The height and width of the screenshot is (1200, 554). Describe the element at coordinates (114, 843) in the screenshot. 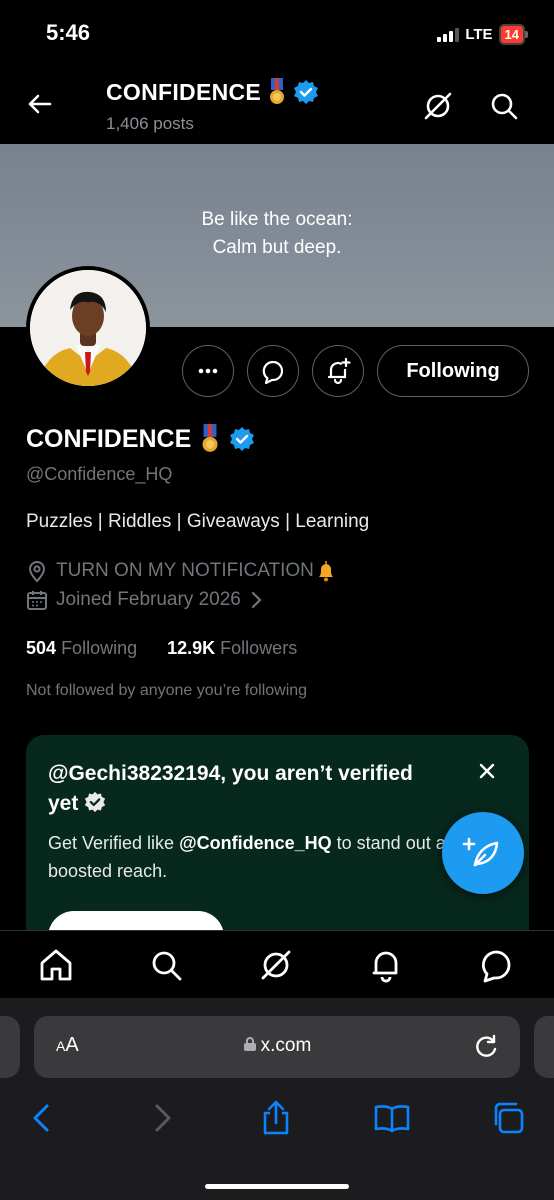

I see `verify-card-body-prefix: Get Verified like` at that location.